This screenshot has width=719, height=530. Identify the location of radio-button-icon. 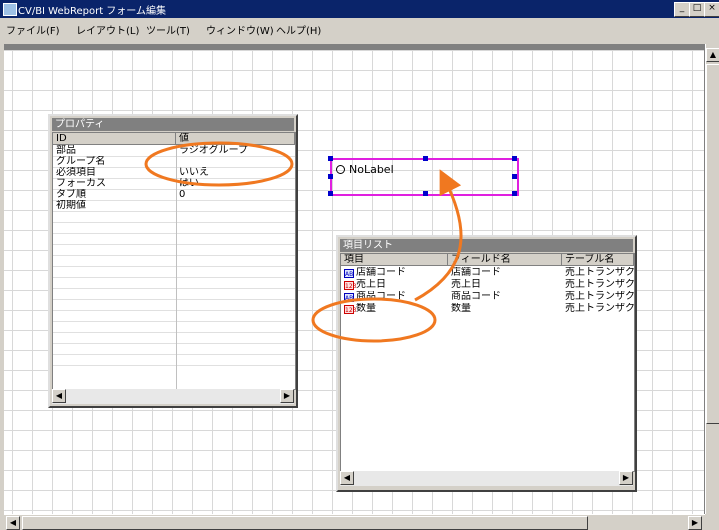
(340, 169).